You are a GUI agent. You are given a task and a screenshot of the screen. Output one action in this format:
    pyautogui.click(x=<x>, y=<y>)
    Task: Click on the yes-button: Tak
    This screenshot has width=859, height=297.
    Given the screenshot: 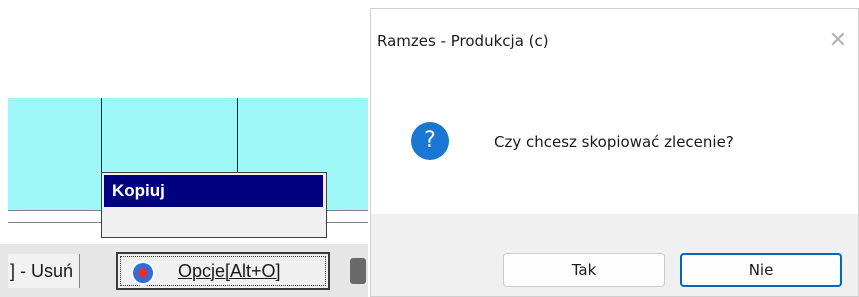 What is the action you would take?
    pyautogui.click(x=584, y=270)
    